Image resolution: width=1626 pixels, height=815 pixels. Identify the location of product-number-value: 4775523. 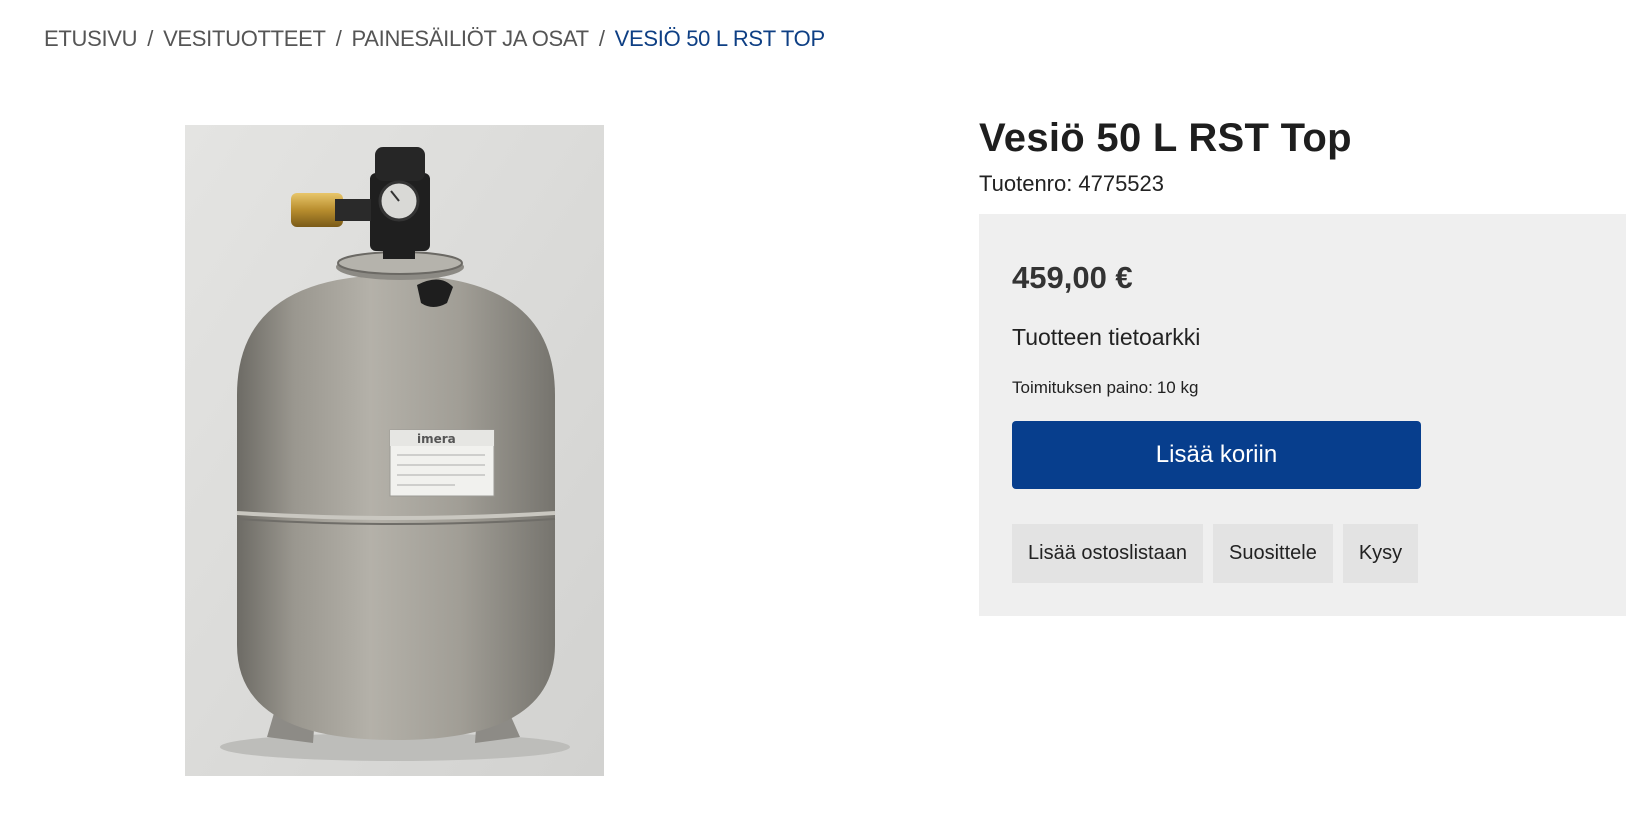
(1121, 183).